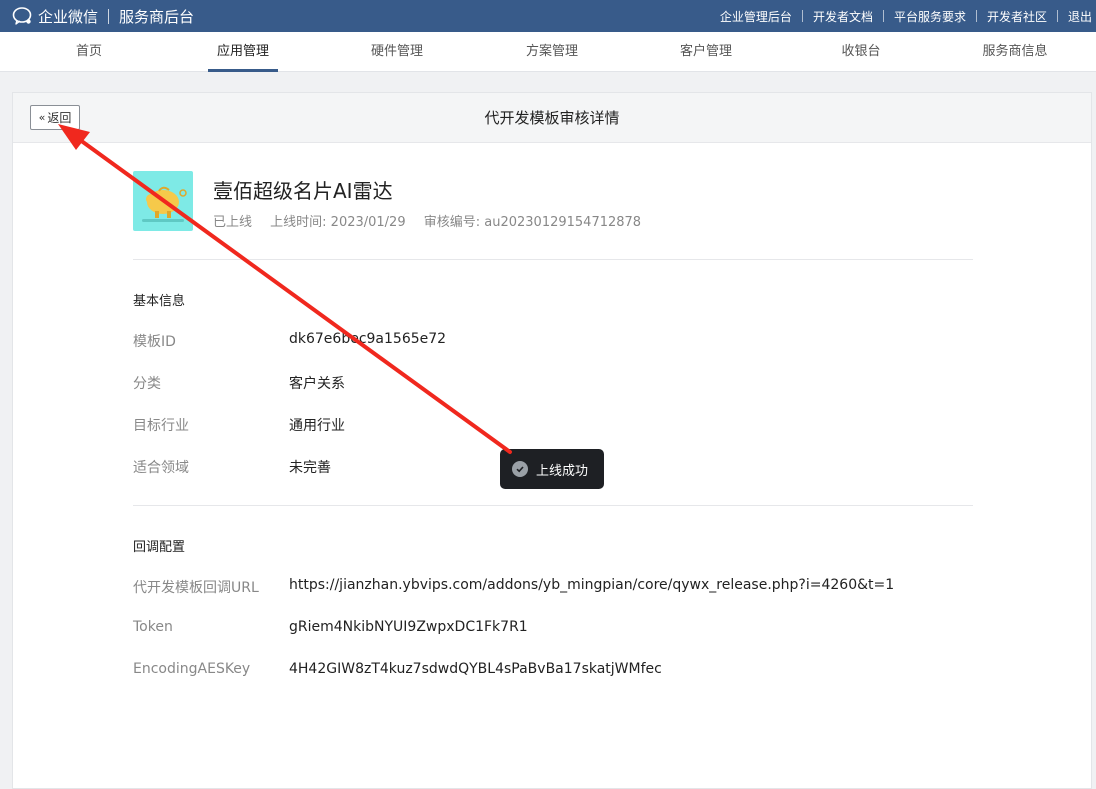 Image resolution: width=1096 pixels, height=789 pixels. I want to click on app-name: 壹佰超级名片AI雷达, so click(303, 191).